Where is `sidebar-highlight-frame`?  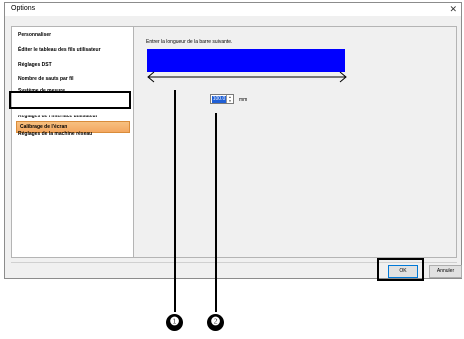 sidebar-highlight-frame is located at coordinates (70, 100).